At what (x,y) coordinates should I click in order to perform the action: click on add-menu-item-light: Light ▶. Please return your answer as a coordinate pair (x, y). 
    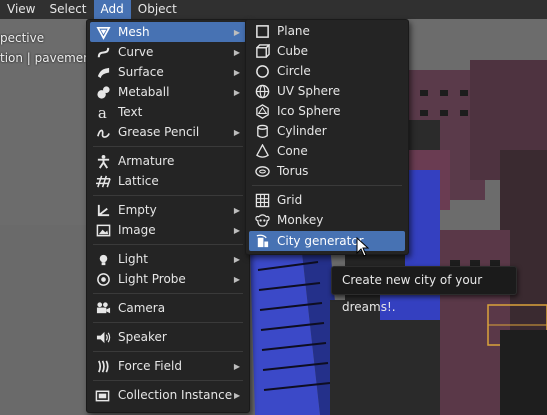
    Looking at the image, I should click on (168, 259).